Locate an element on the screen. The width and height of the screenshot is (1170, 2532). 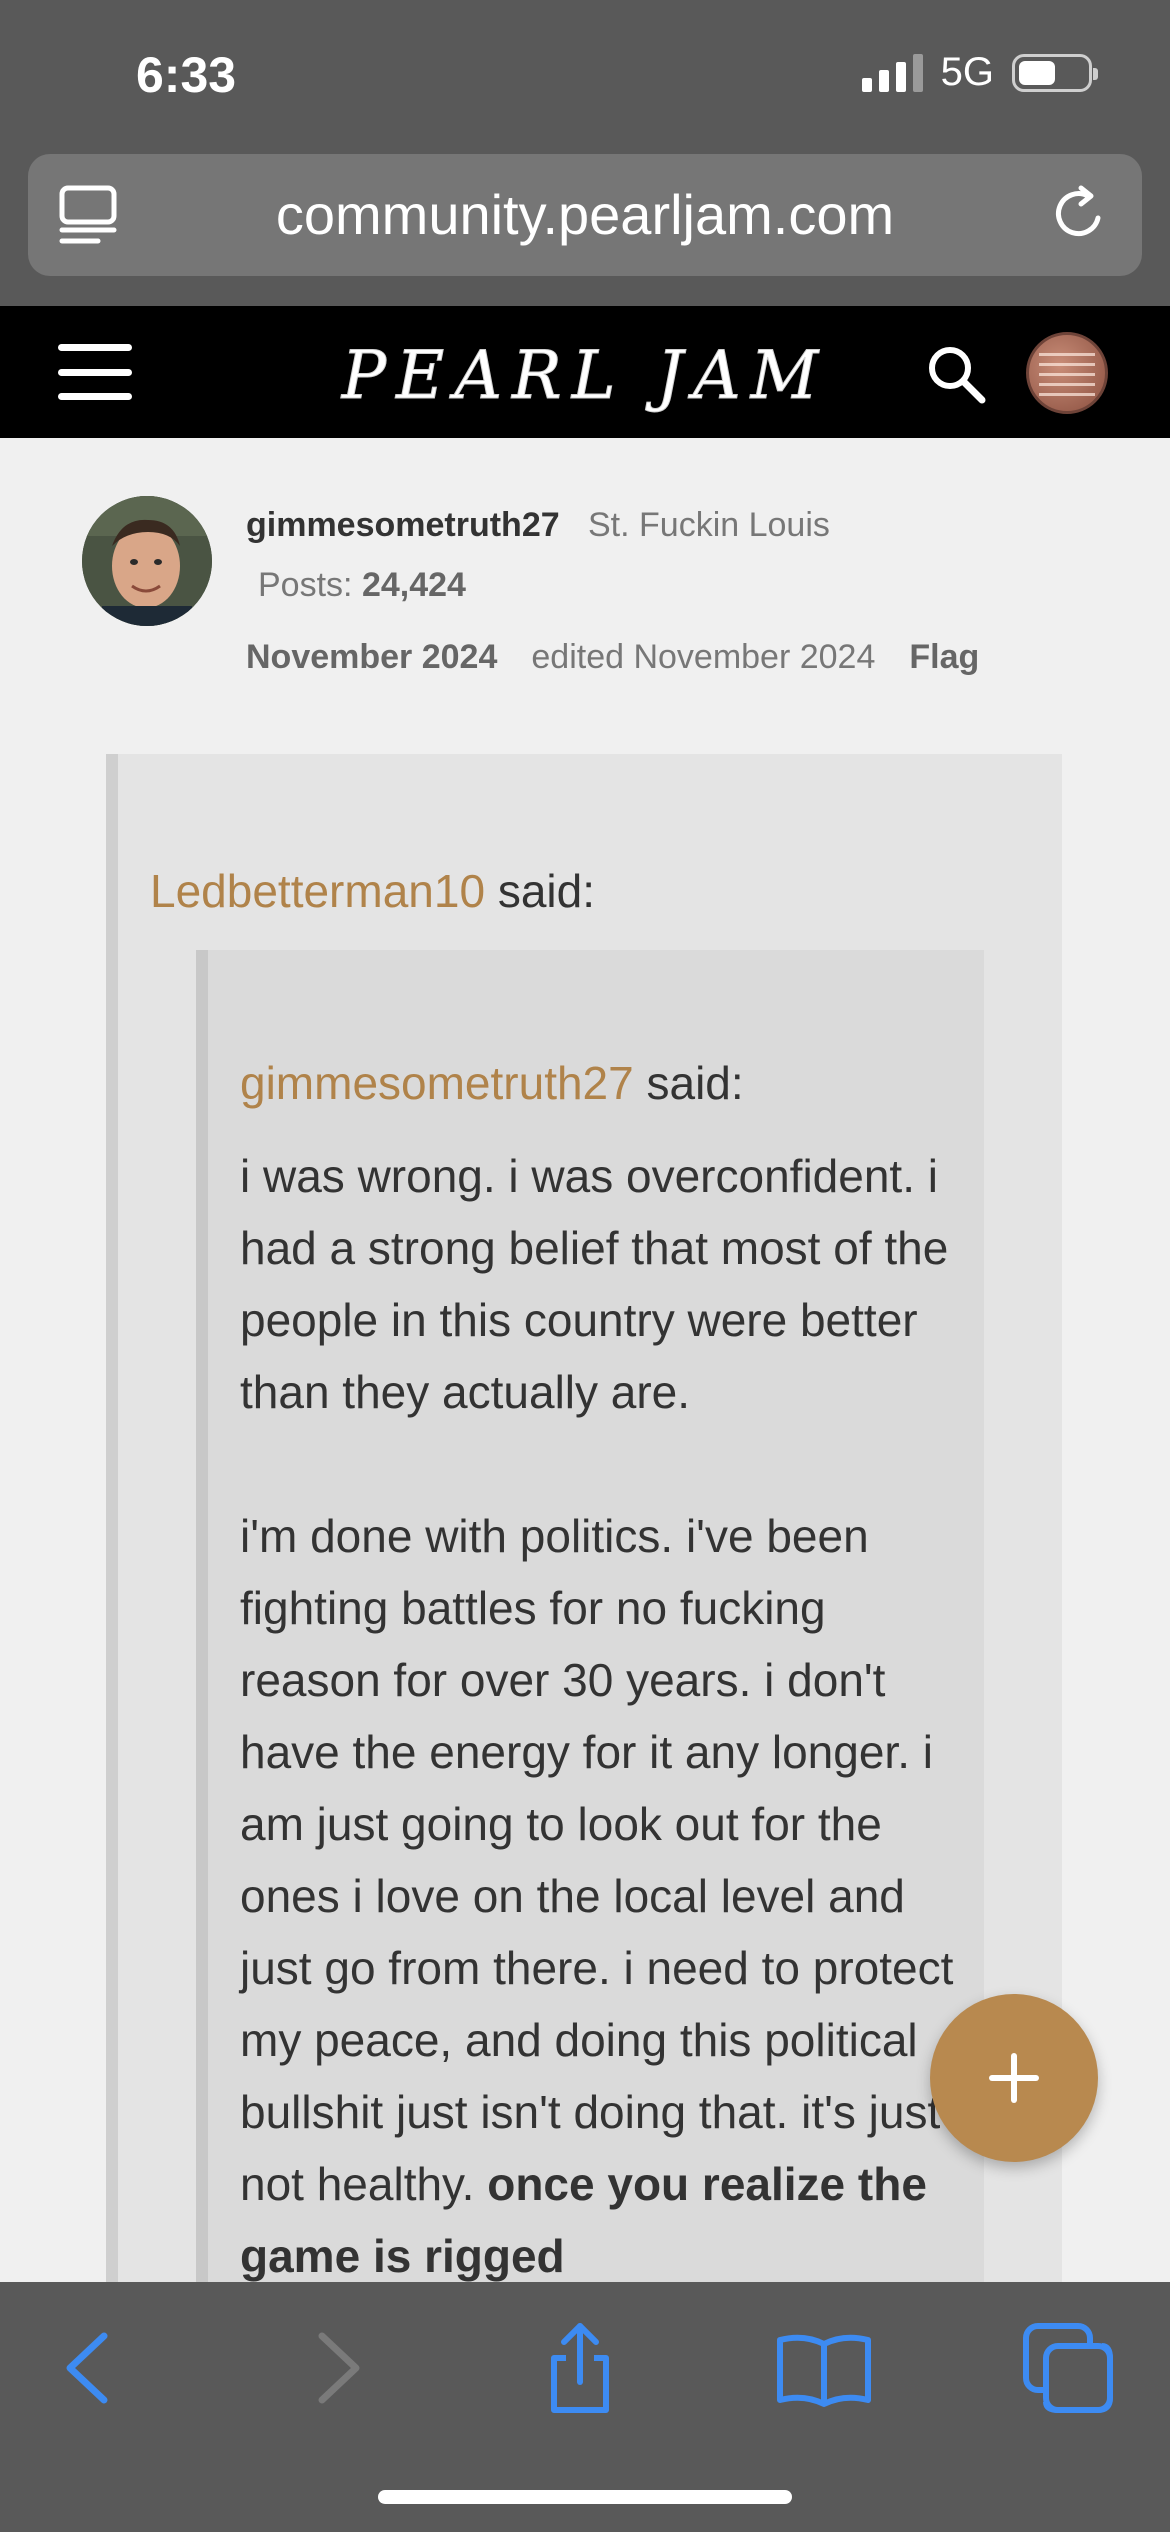
status-indicators: 5G is located at coordinates (979, 72).